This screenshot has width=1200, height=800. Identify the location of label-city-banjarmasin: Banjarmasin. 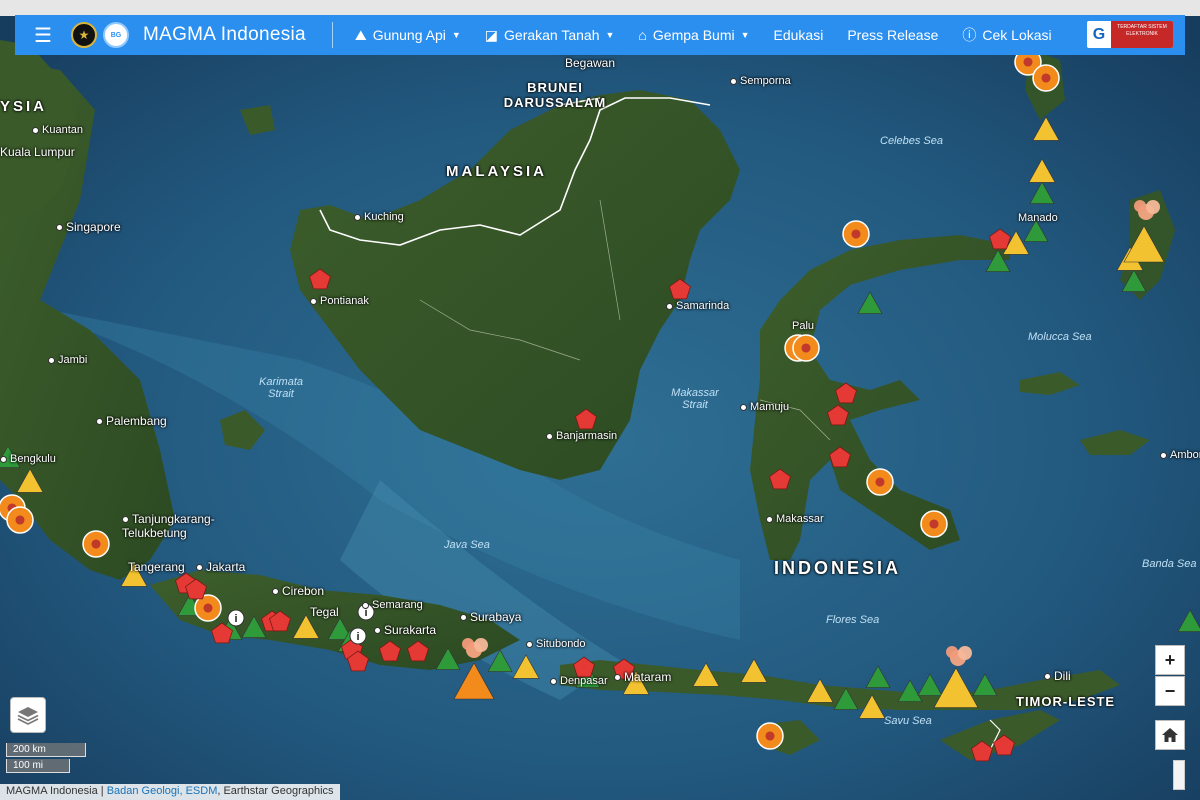
(581, 436).